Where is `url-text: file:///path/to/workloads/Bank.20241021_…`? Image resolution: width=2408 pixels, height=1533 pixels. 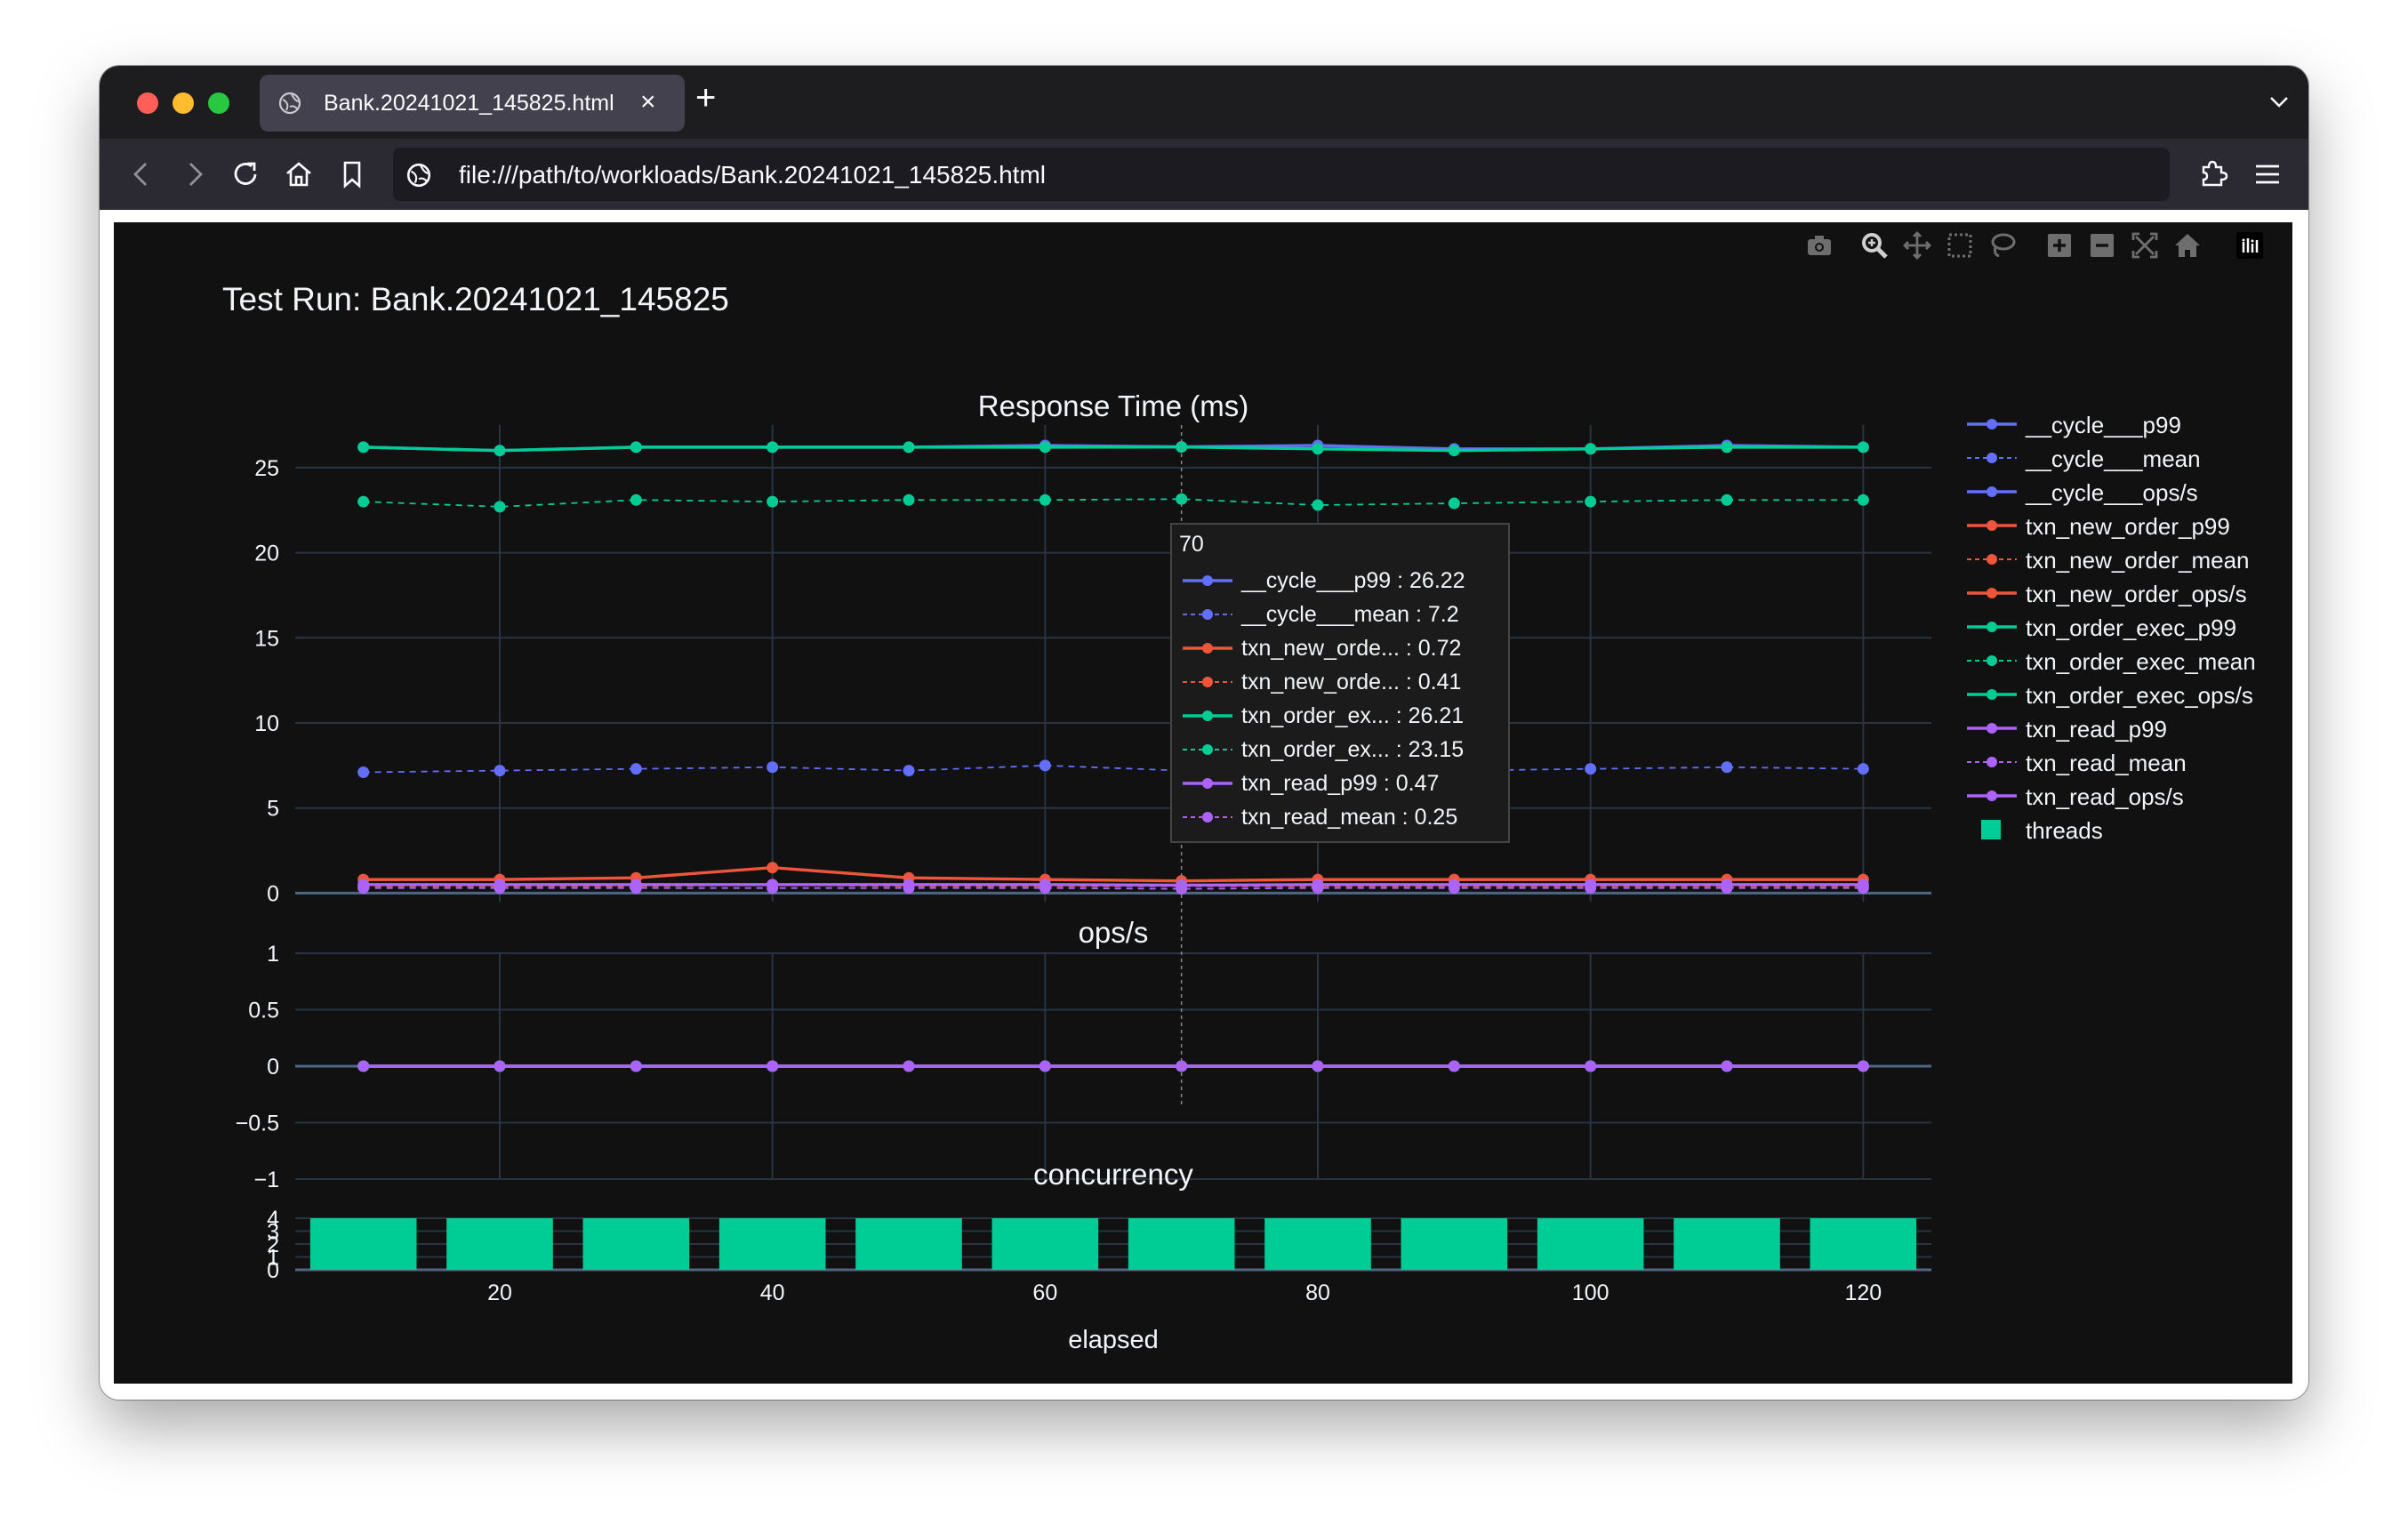
url-text: file:///path/to/workloads/Bank.20241021_… is located at coordinates (753, 175).